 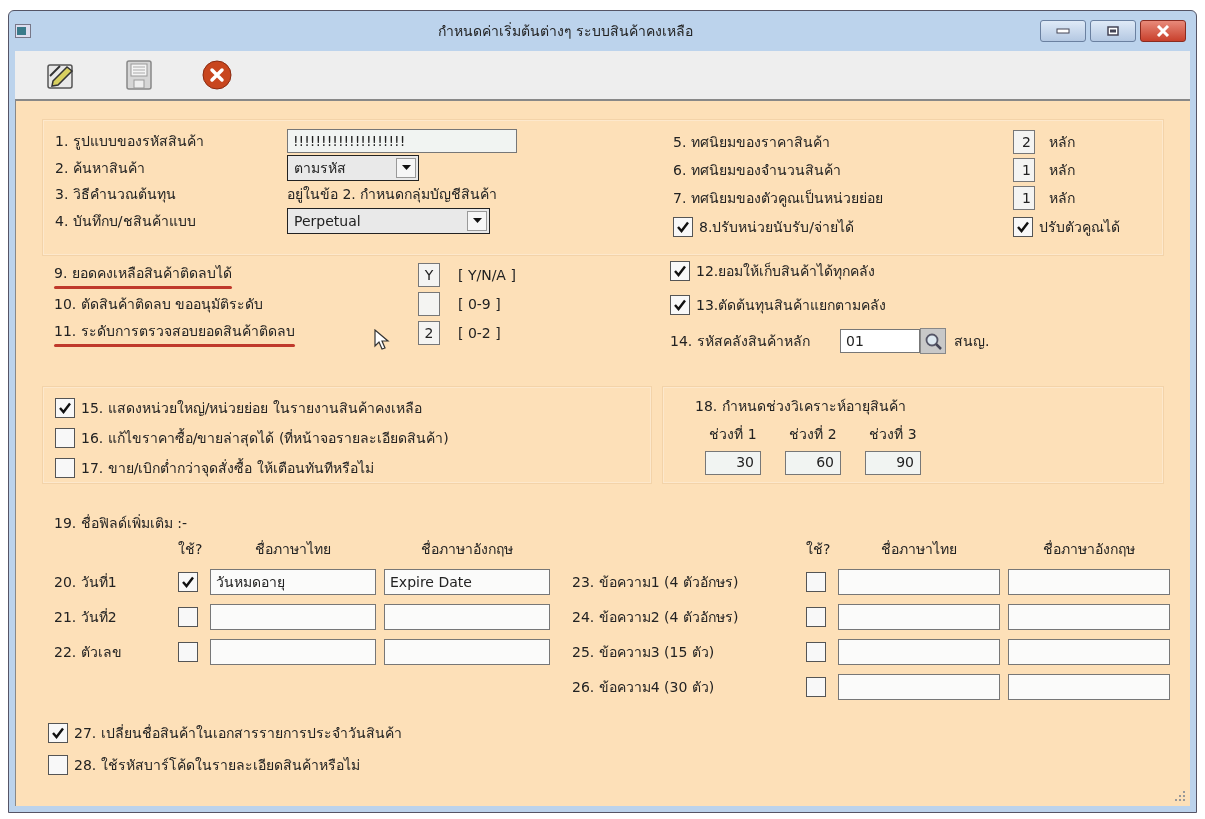 What do you see at coordinates (100, 168) in the screenshot?
I see `field-label: 2. ค้นหาสินค้า` at bounding box center [100, 168].